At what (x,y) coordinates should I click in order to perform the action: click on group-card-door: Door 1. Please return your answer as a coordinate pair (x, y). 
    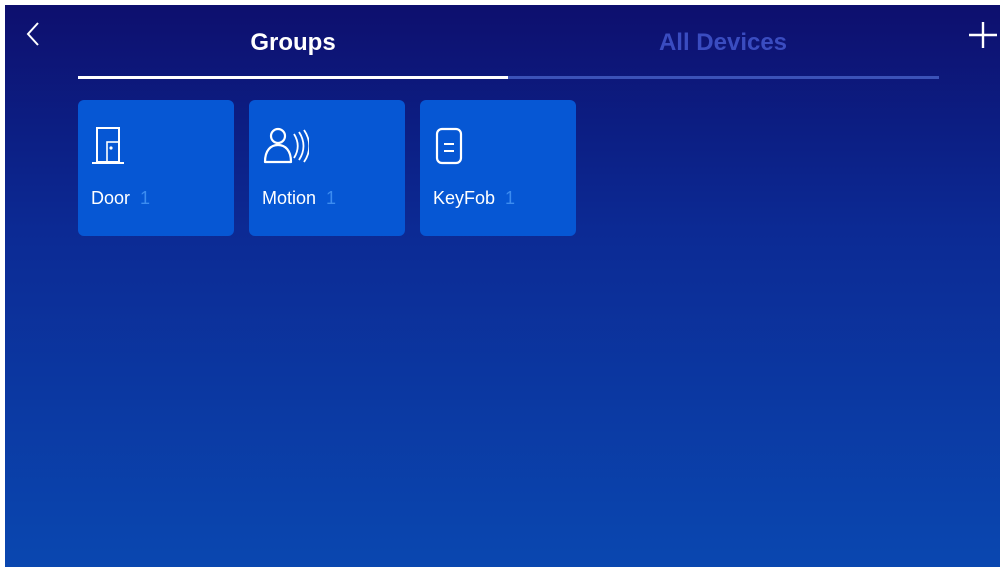
    Looking at the image, I should click on (156, 168).